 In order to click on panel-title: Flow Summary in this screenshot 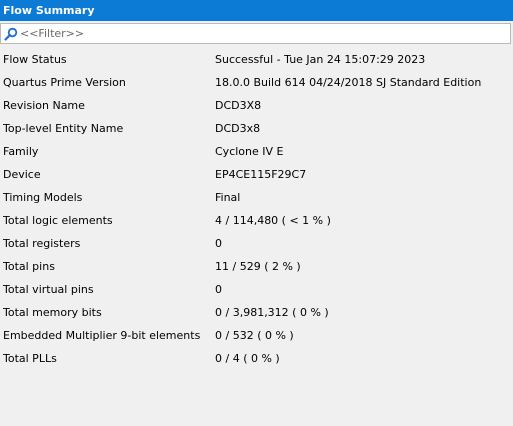, I will do `click(256, 10)`.